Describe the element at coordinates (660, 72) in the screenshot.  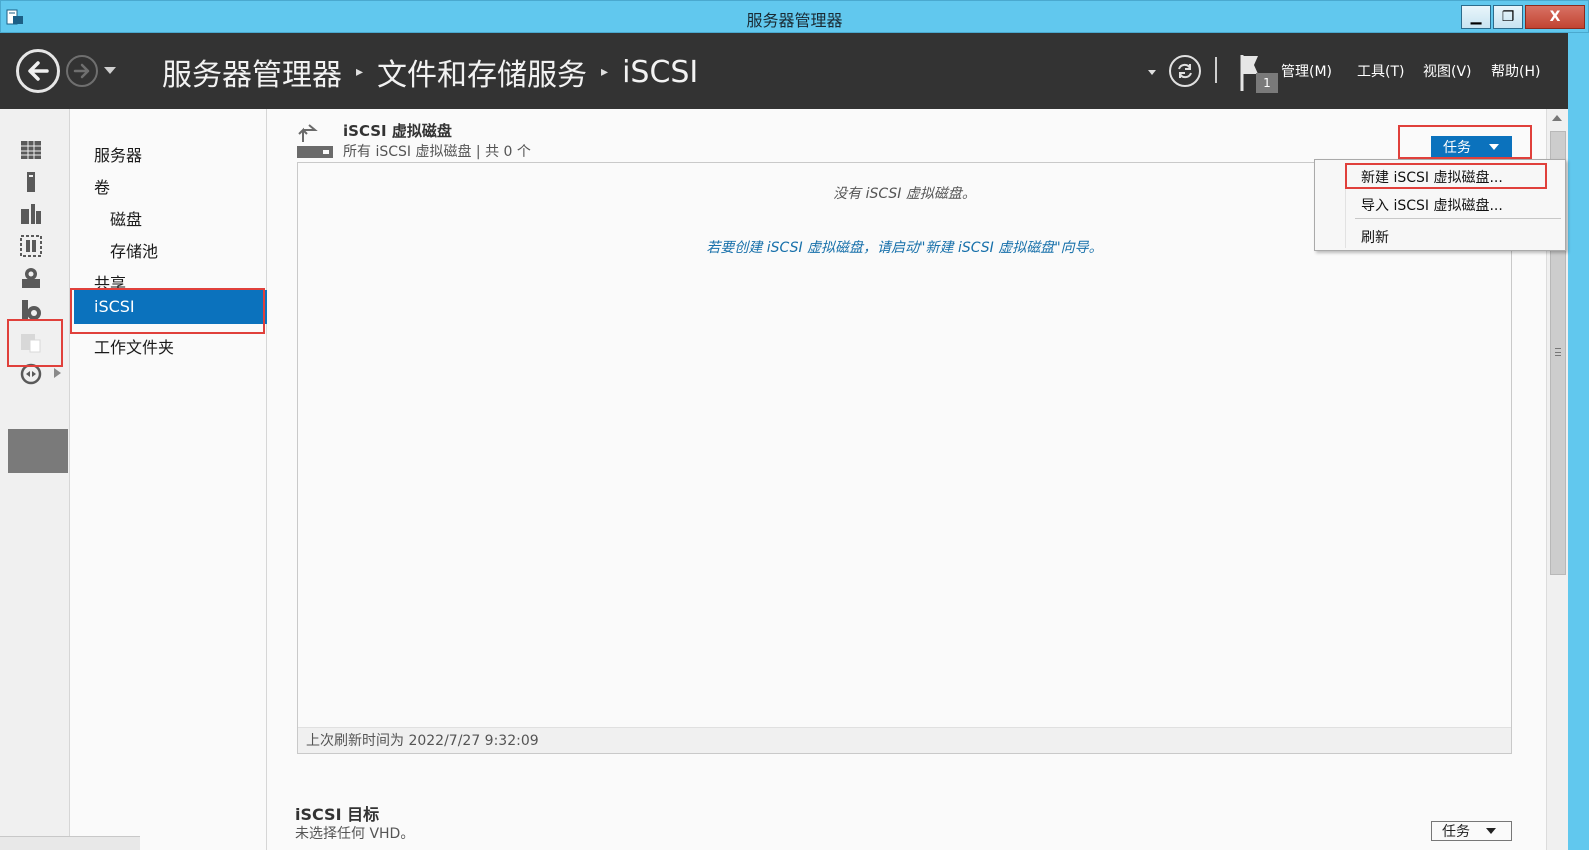
I see `breadcrumb-item-iscsi: iSCSI` at that location.